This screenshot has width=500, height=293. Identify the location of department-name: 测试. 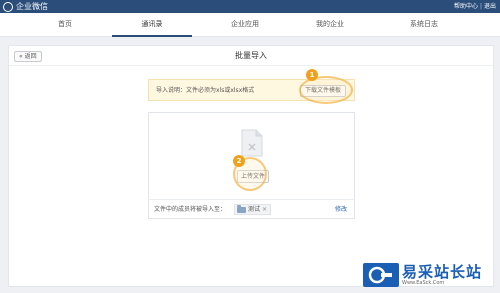
(254, 209).